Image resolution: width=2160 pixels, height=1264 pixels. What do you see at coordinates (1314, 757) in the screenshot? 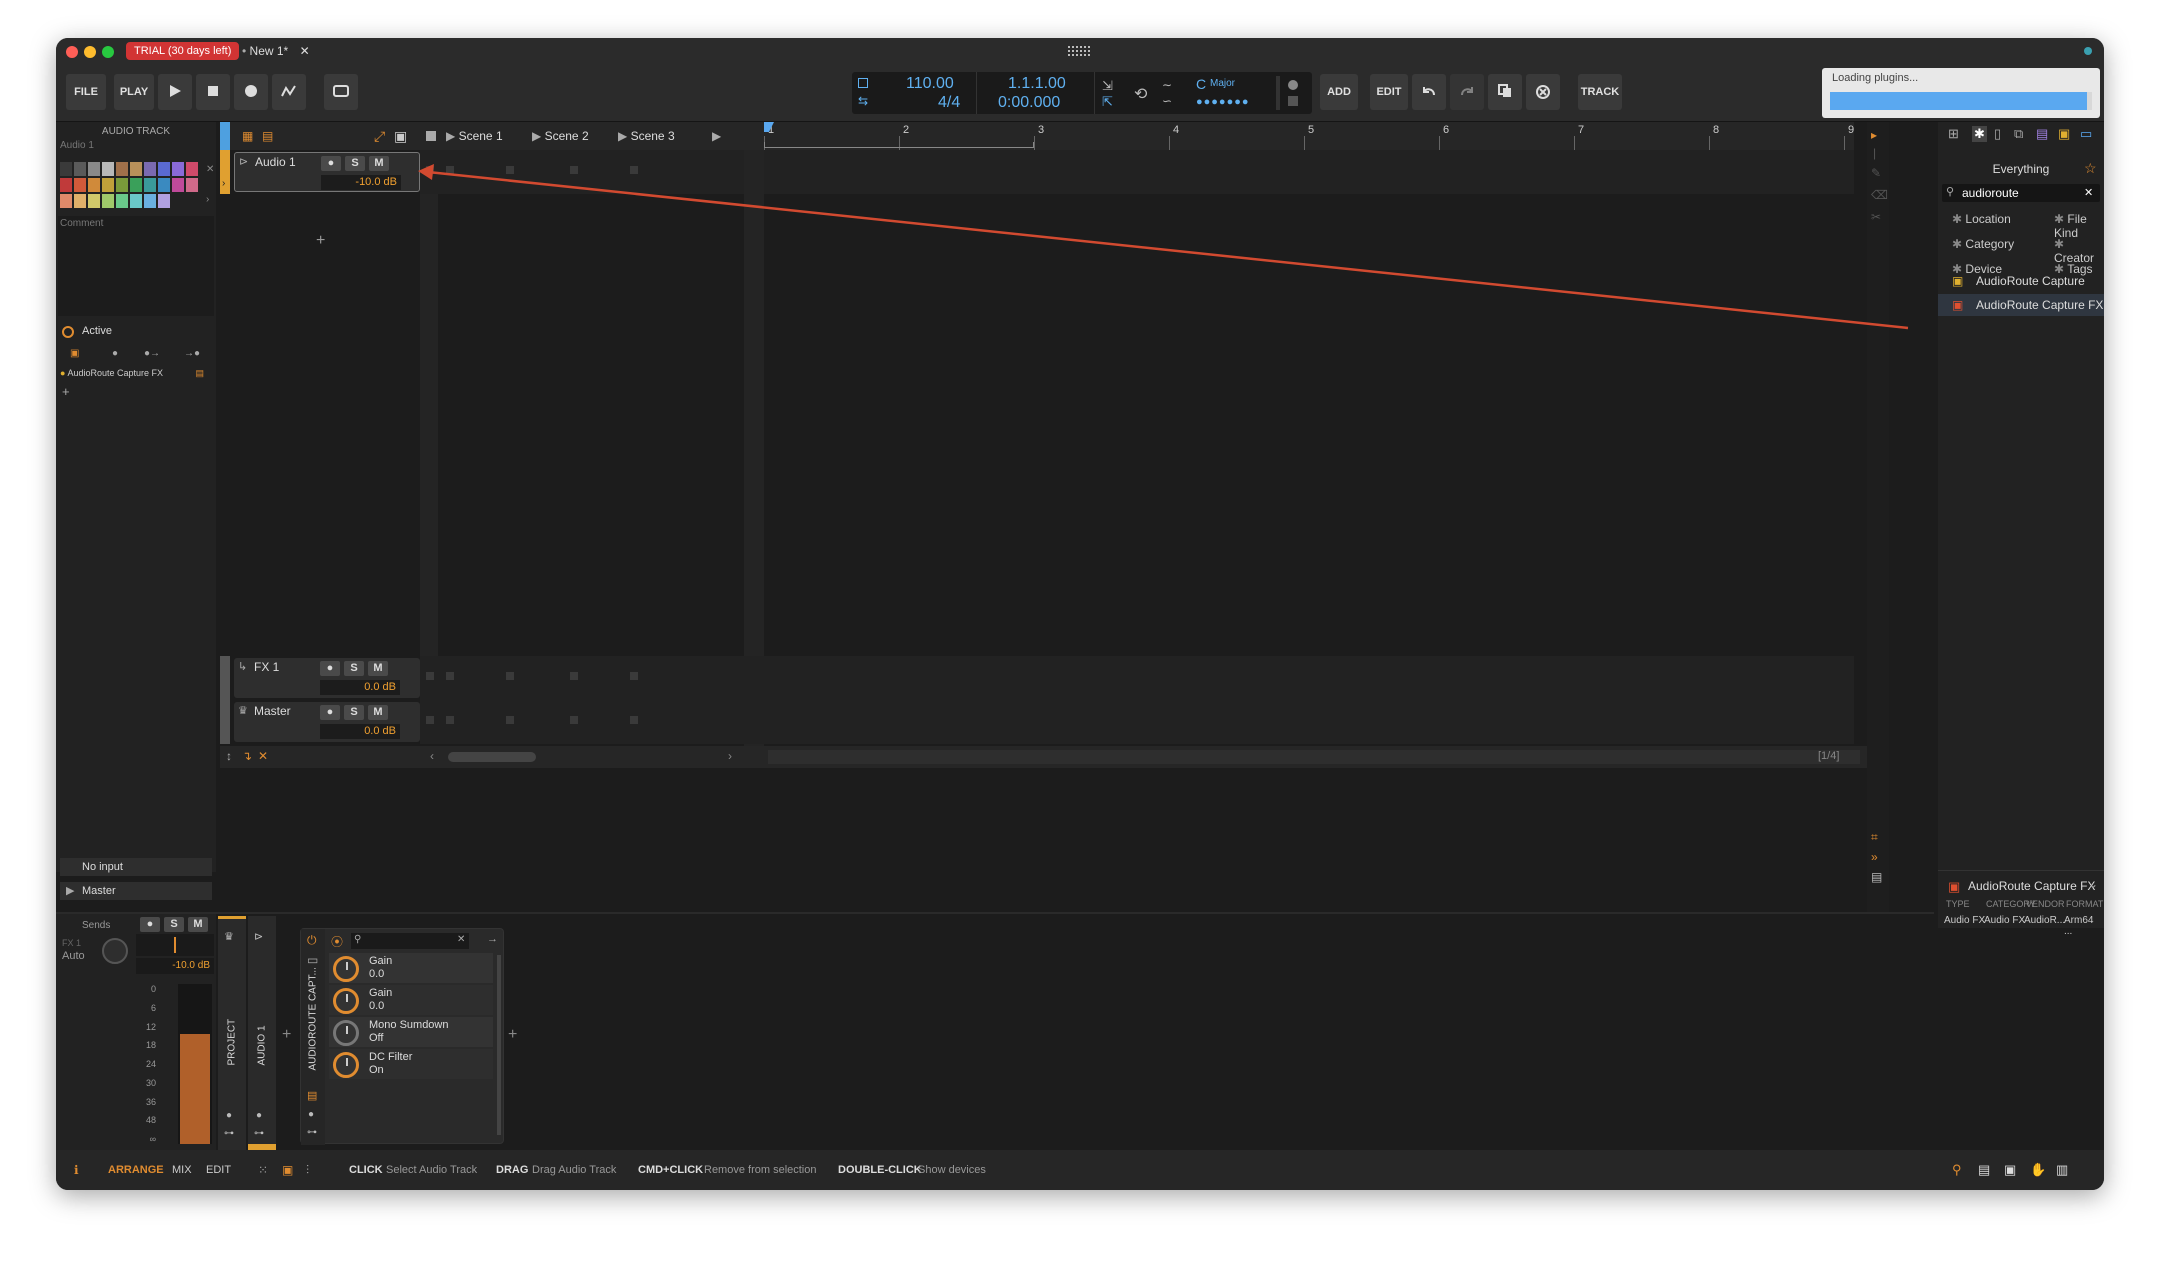
I see `timeline-scrollbar` at bounding box center [1314, 757].